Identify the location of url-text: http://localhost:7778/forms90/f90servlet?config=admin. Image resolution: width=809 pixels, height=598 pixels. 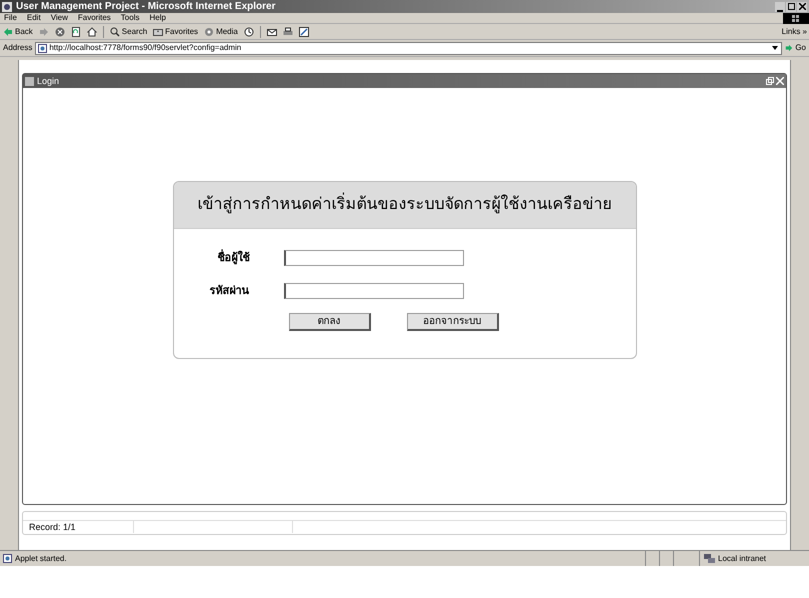
(145, 48).